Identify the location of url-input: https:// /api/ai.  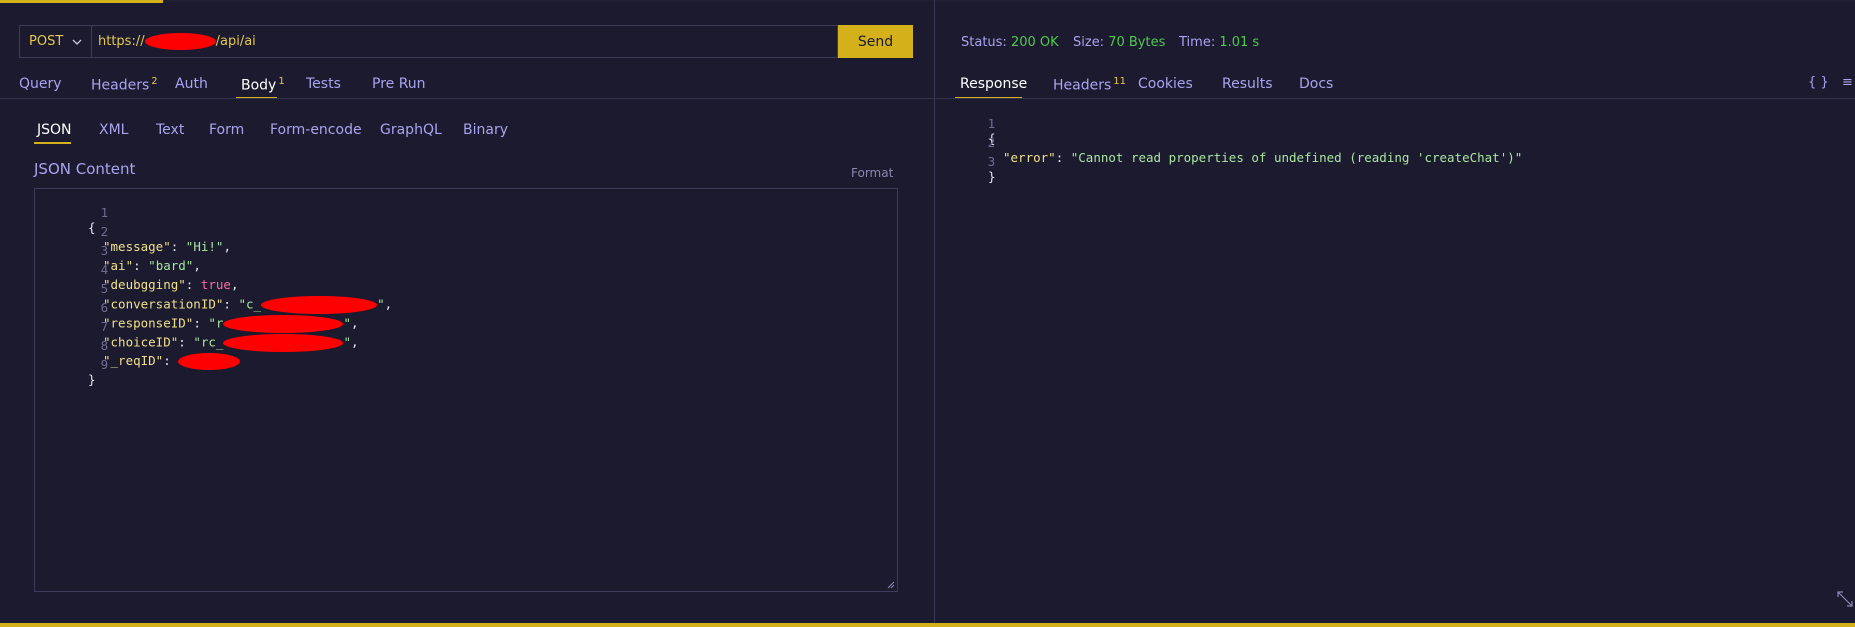
(464, 41).